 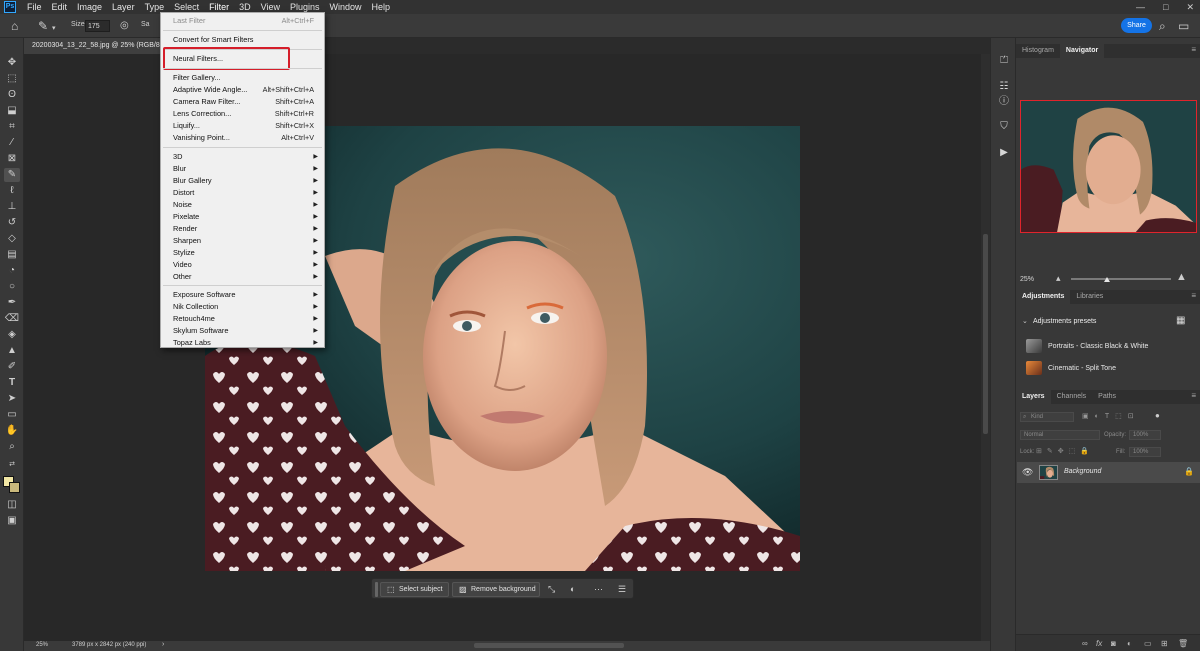 I want to click on eraser-tool-icon: ◇, so click(x=12, y=239).